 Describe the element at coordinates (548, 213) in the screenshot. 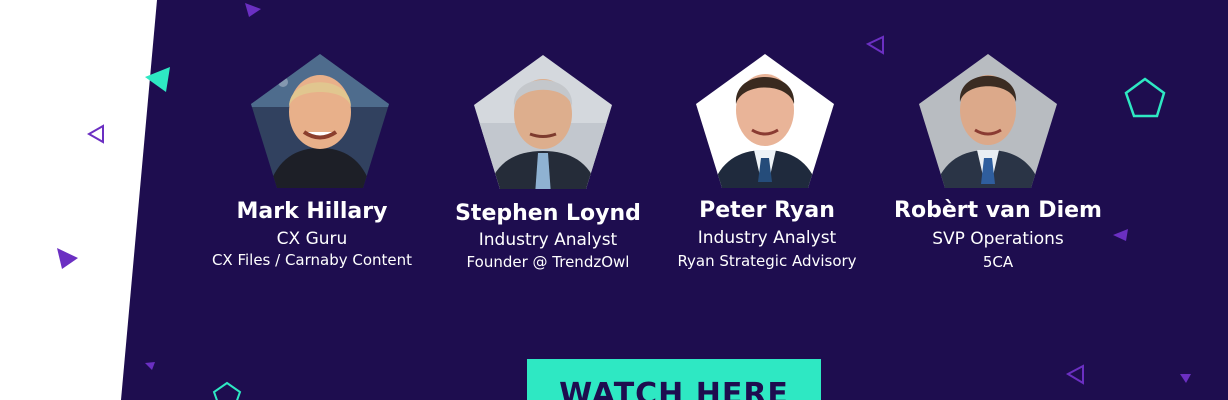

I see `speaker-name: Stephen Loynd` at that location.